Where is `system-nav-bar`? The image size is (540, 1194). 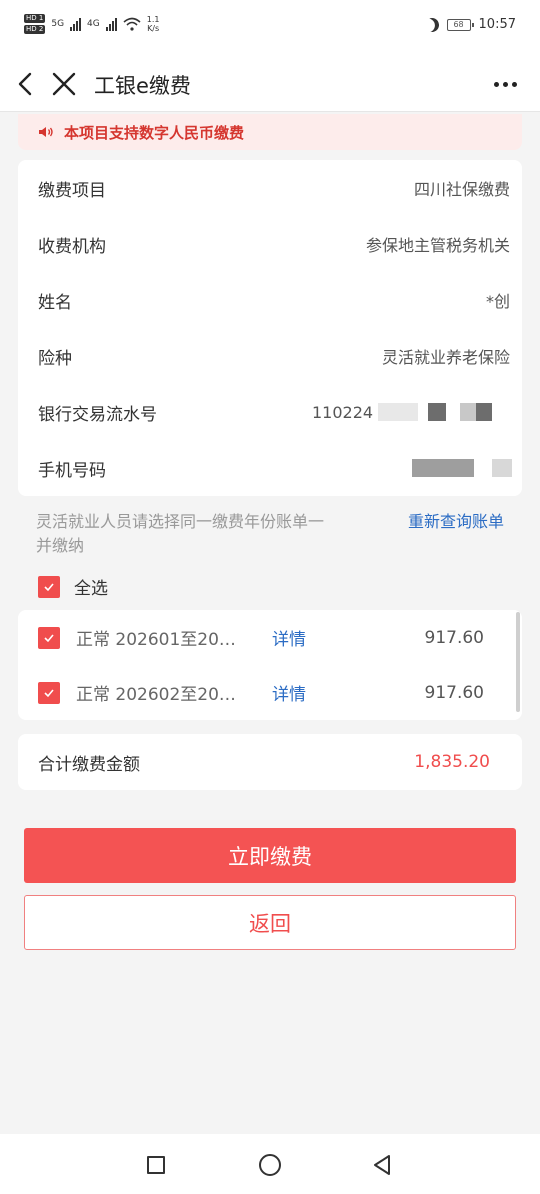 system-nav-bar is located at coordinates (270, 1164).